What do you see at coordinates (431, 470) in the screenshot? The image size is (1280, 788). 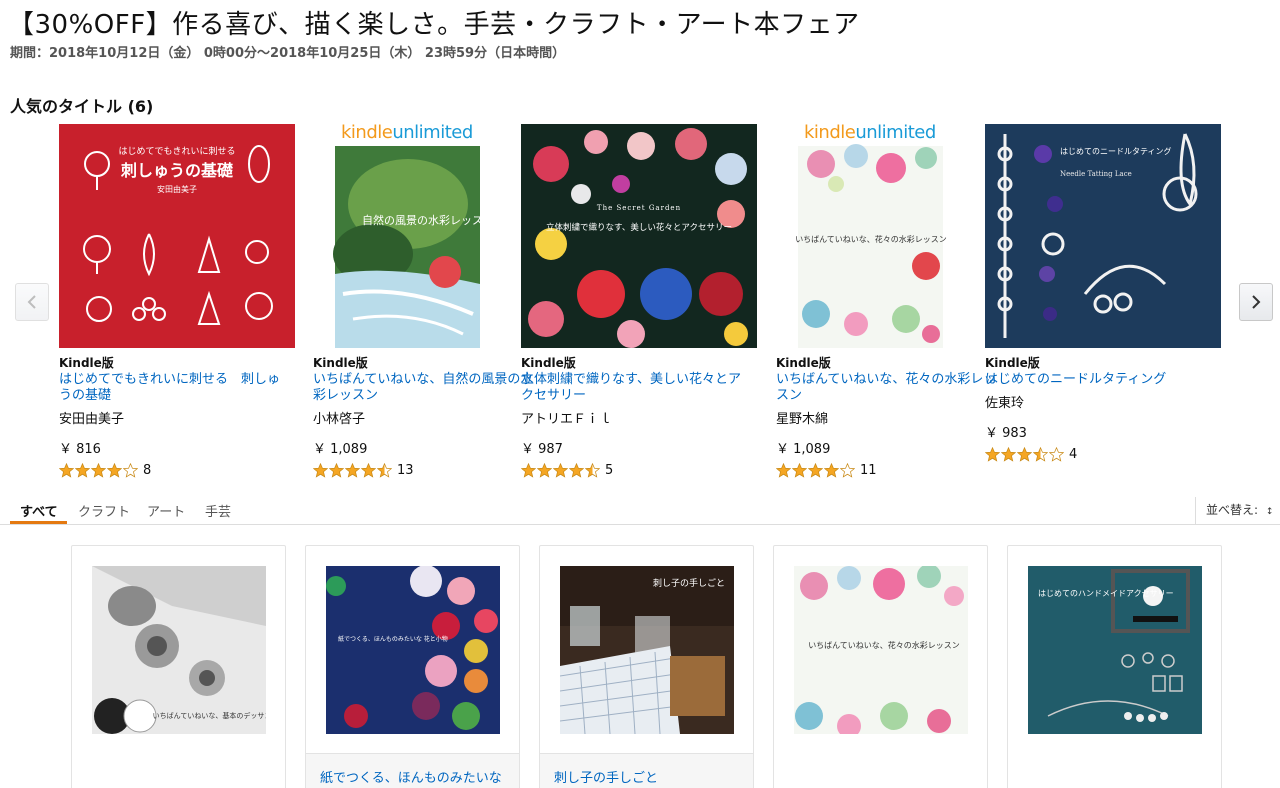 I see `star-rating: 13` at bounding box center [431, 470].